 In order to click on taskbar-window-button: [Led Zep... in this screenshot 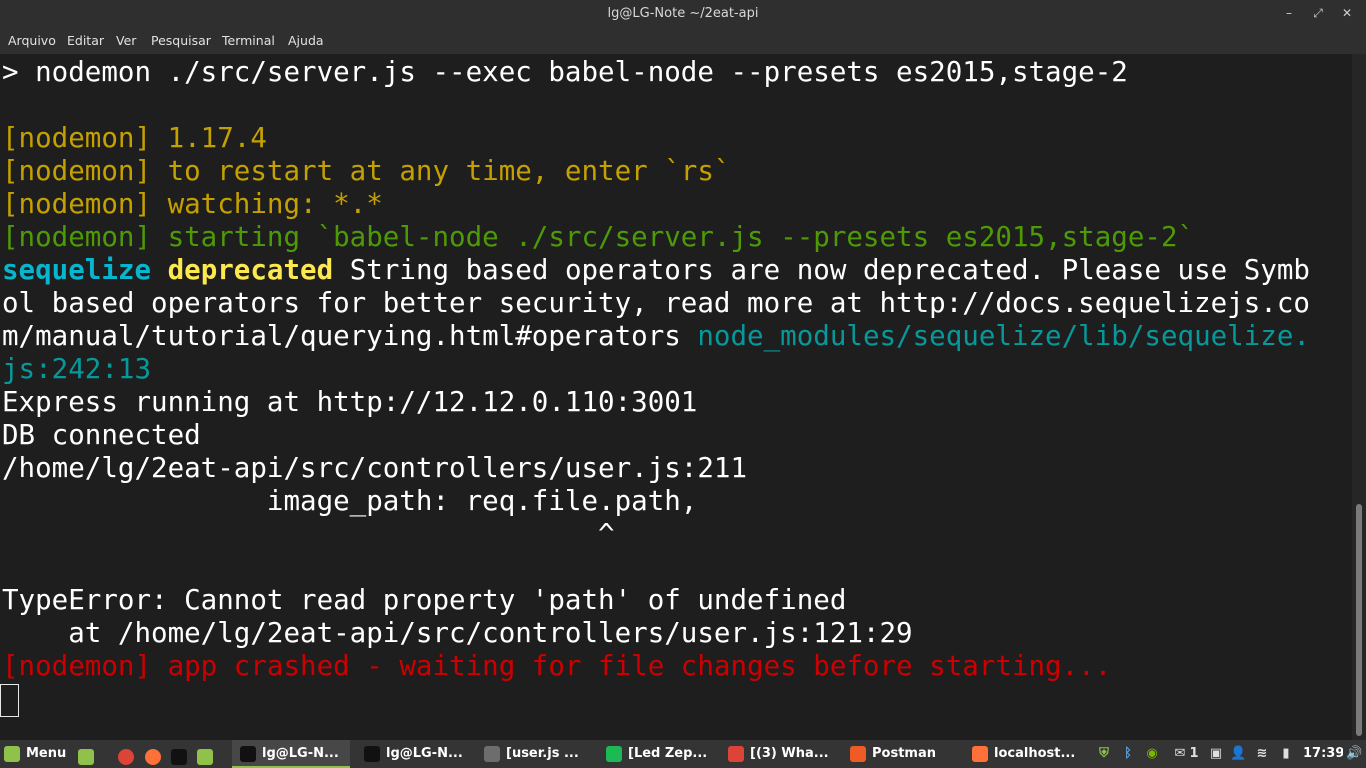, I will do `click(657, 754)`.